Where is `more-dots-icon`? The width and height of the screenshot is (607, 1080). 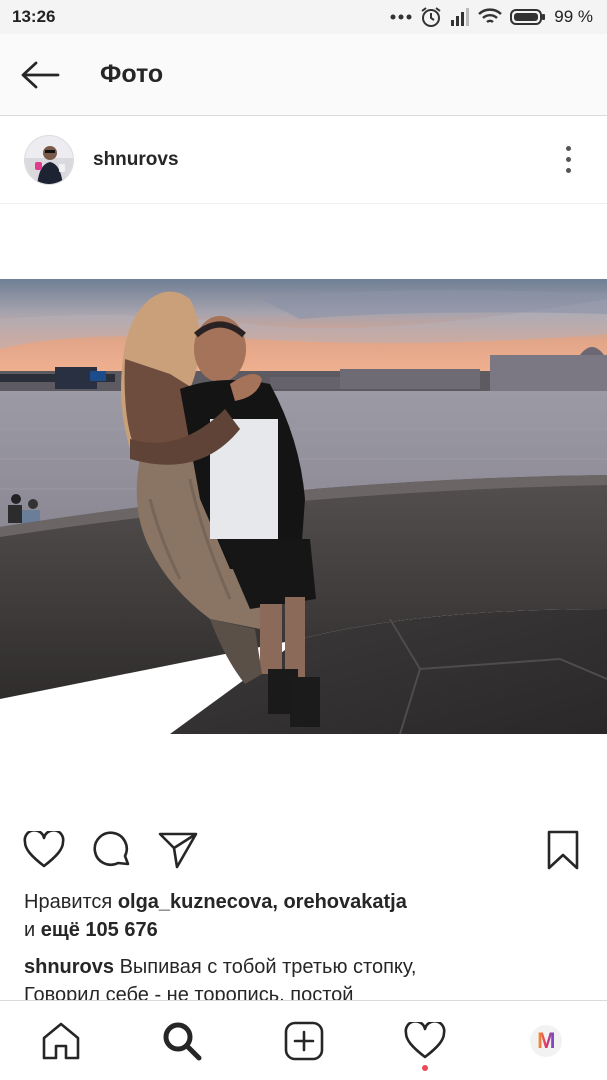
more-dots-icon is located at coordinates (401, 17).